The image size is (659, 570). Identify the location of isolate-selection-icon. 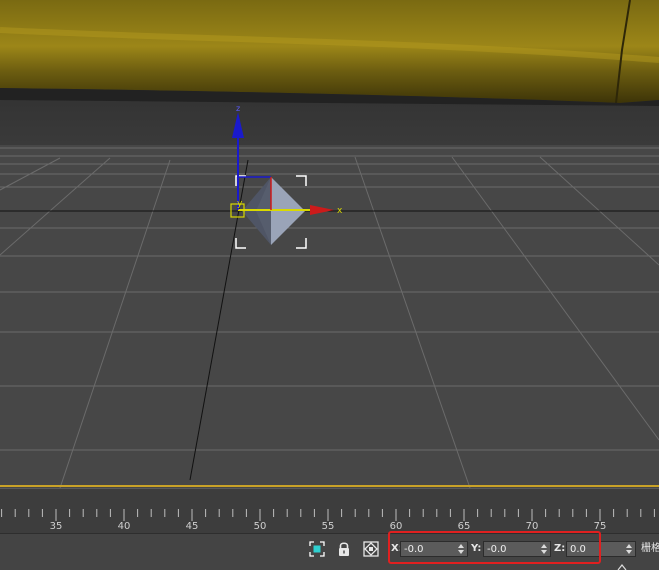
(317, 549).